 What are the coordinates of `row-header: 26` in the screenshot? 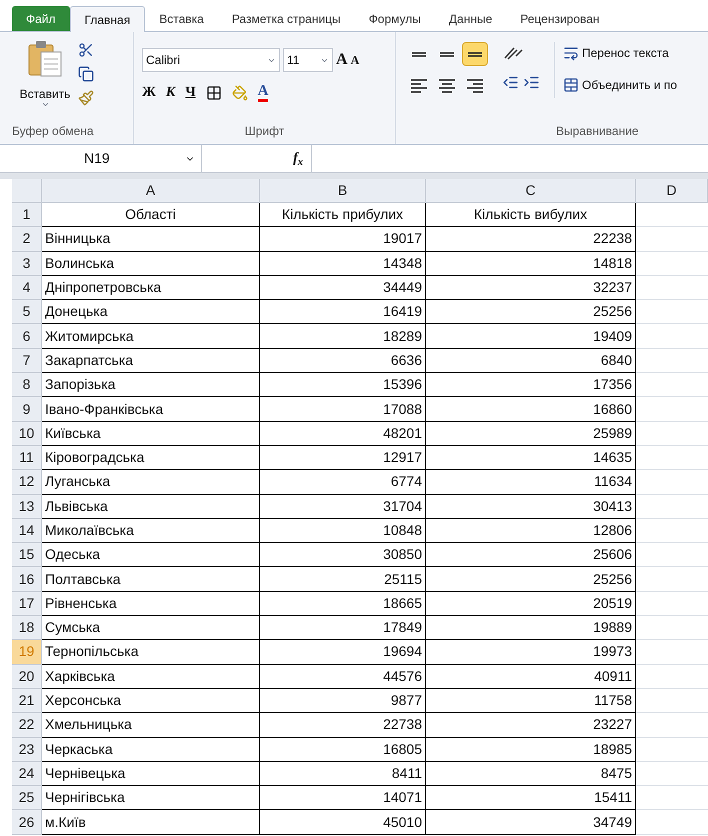 It's located at (27, 822).